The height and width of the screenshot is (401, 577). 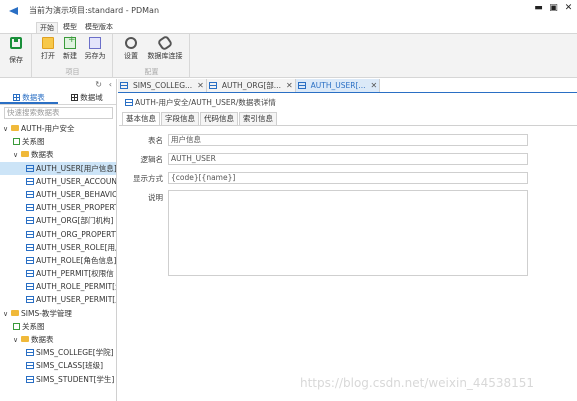 What do you see at coordinates (76, 168) in the screenshot?
I see `tree-item-label: AUTH_USER[用户信息]` at bounding box center [76, 168].